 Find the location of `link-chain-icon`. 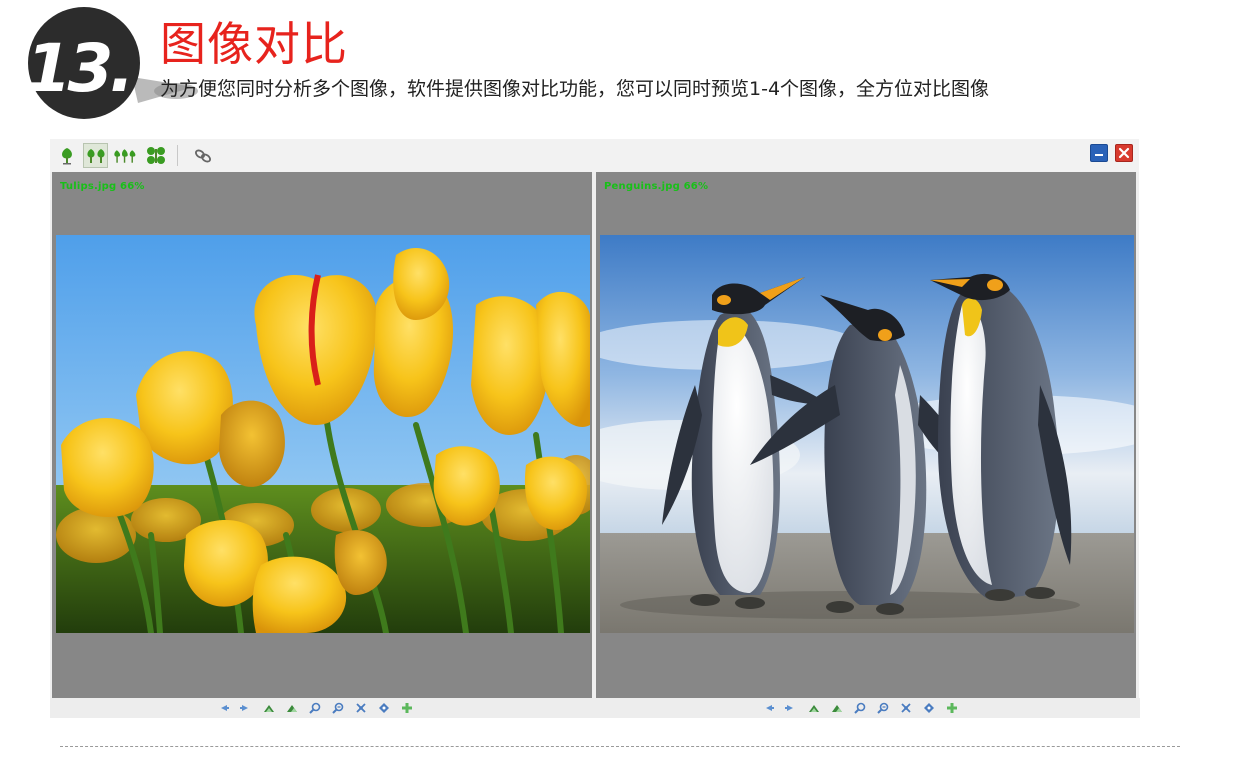

link-chain-icon is located at coordinates (202, 155).